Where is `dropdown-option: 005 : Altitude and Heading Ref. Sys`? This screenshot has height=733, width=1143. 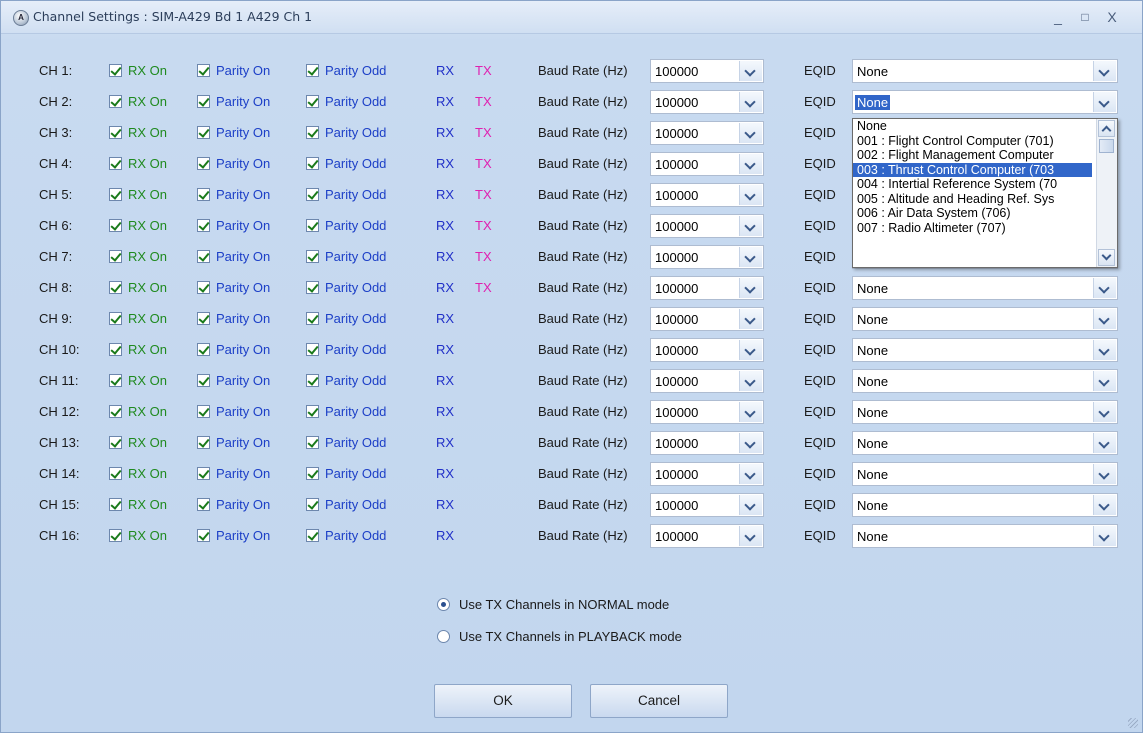
dropdown-option: 005 : Altitude and Heading Ref. Sys is located at coordinates (972, 199).